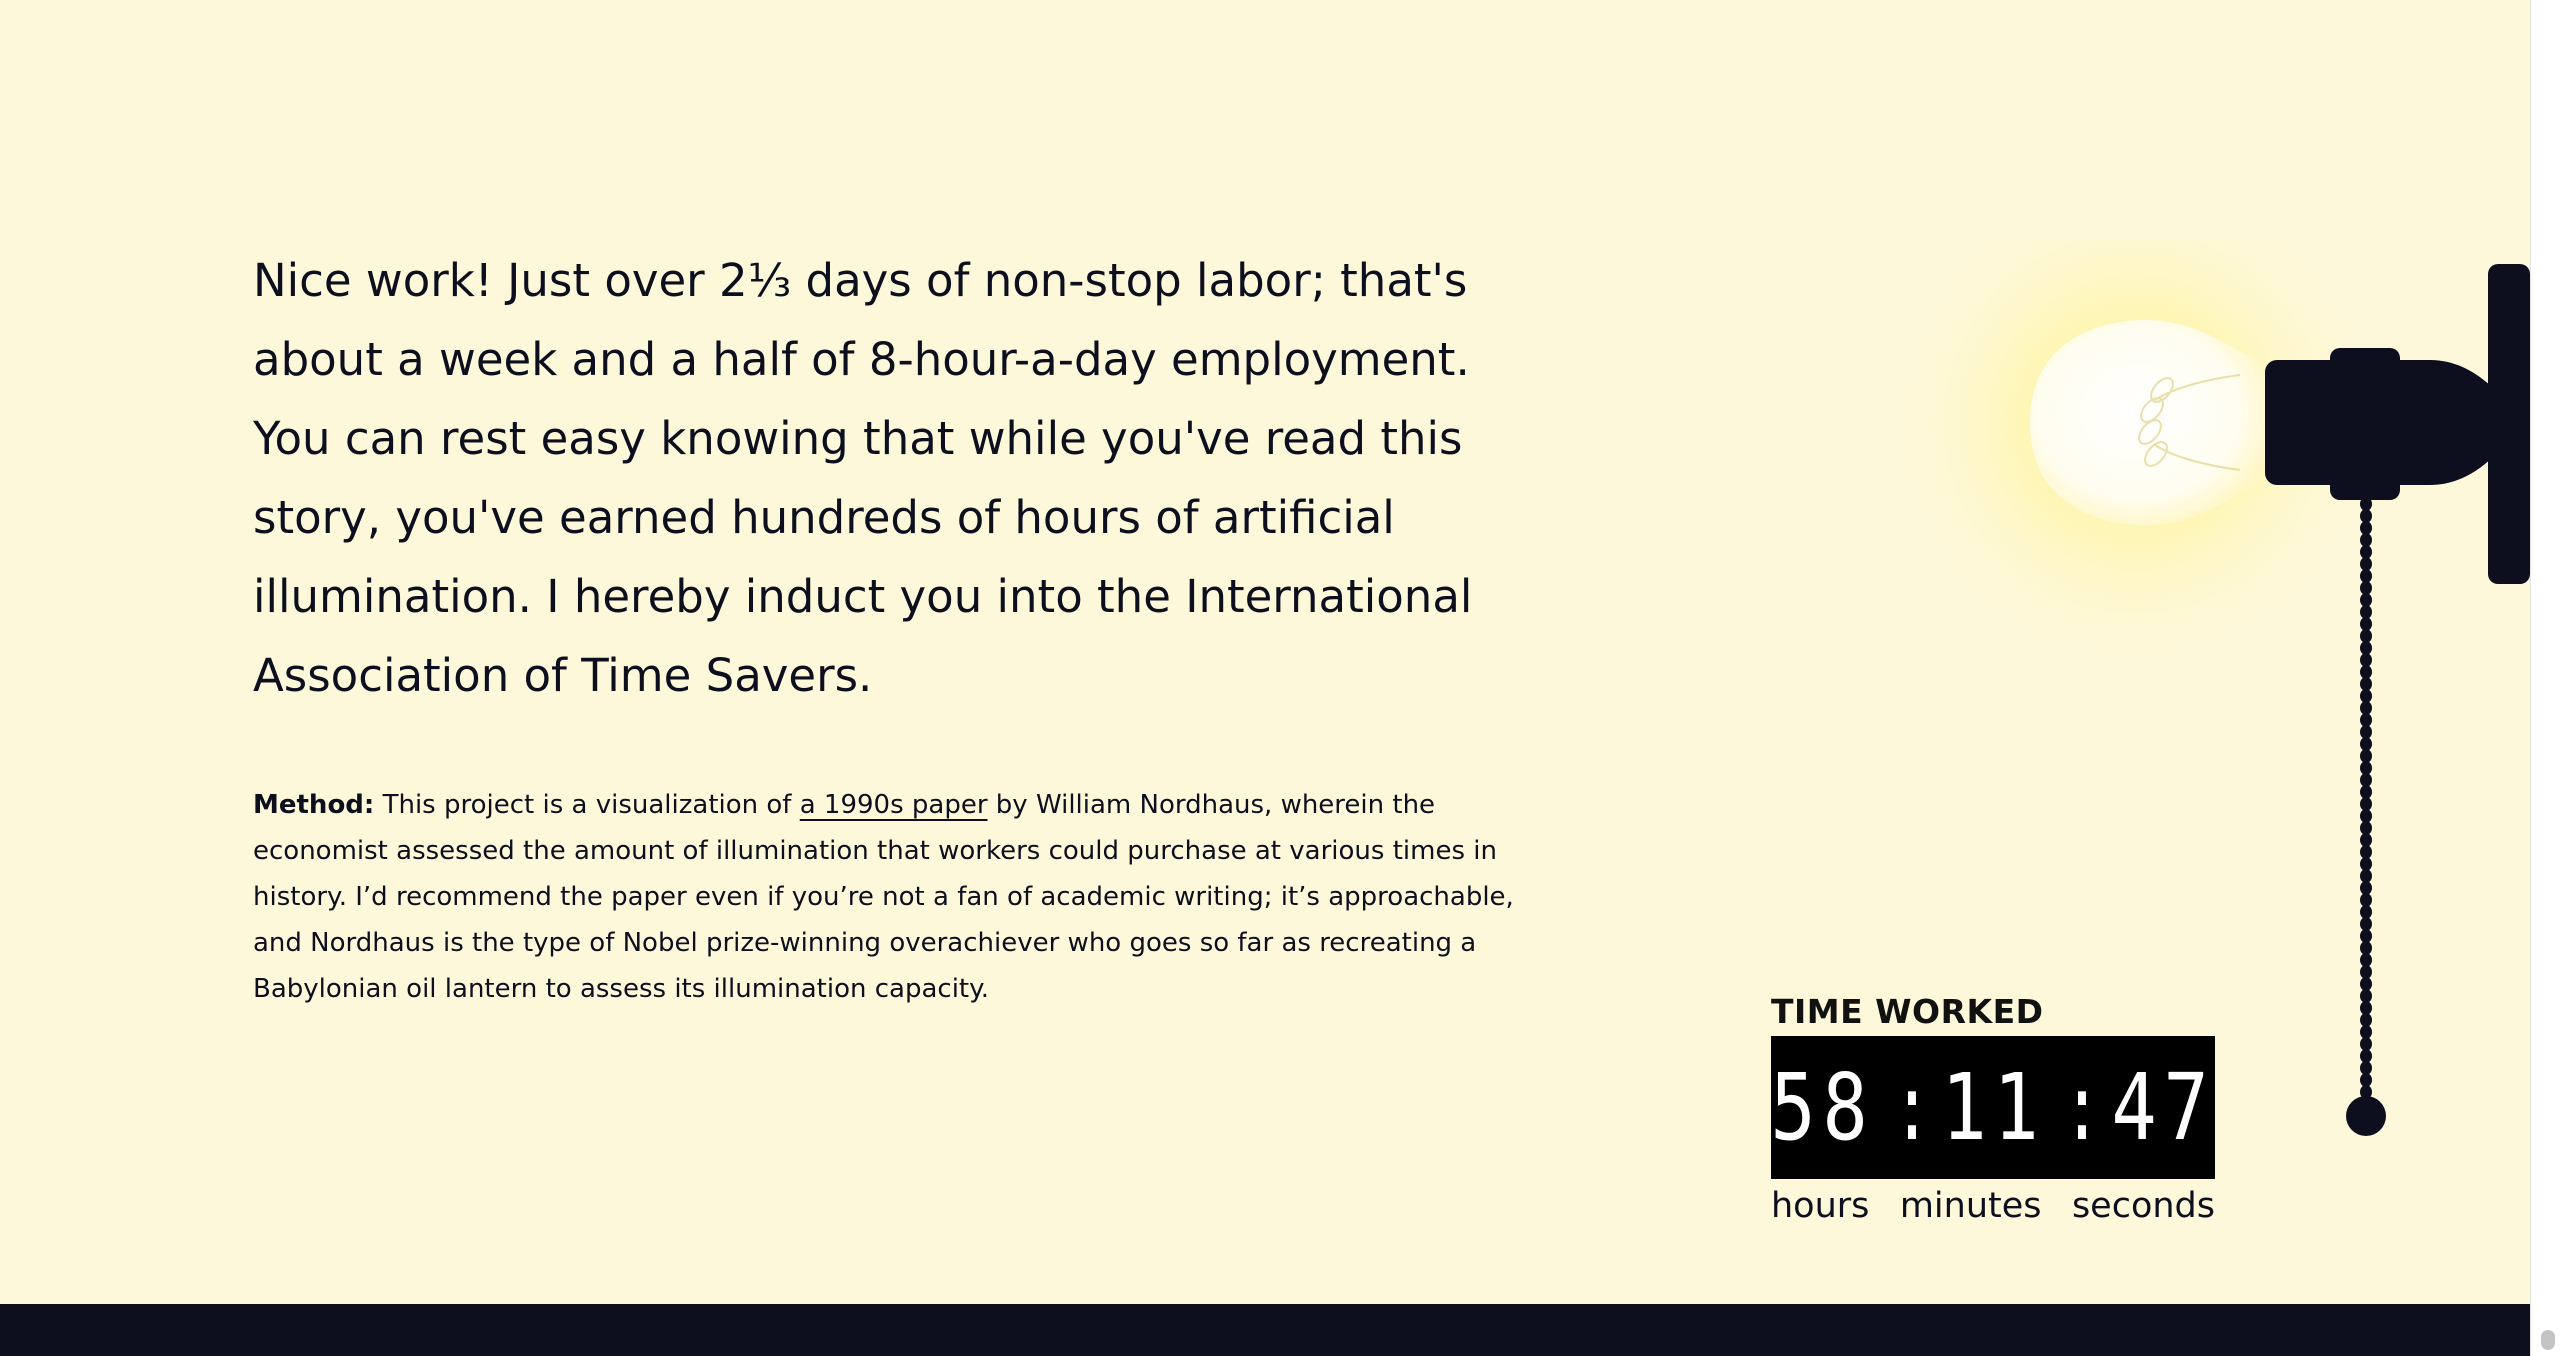 The width and height of the screenshot is (2560, 1356). What do you see at coordinates (314, 805) in the screenshot?
I see `method-label: Method:` at bounding box center [314, 805].